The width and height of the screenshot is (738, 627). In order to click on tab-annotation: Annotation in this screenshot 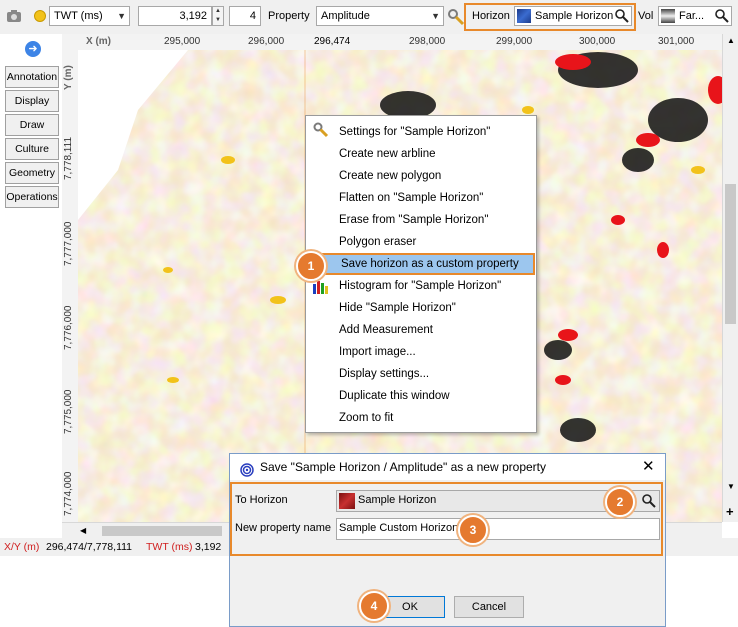, I will do `click(32, 77)`.